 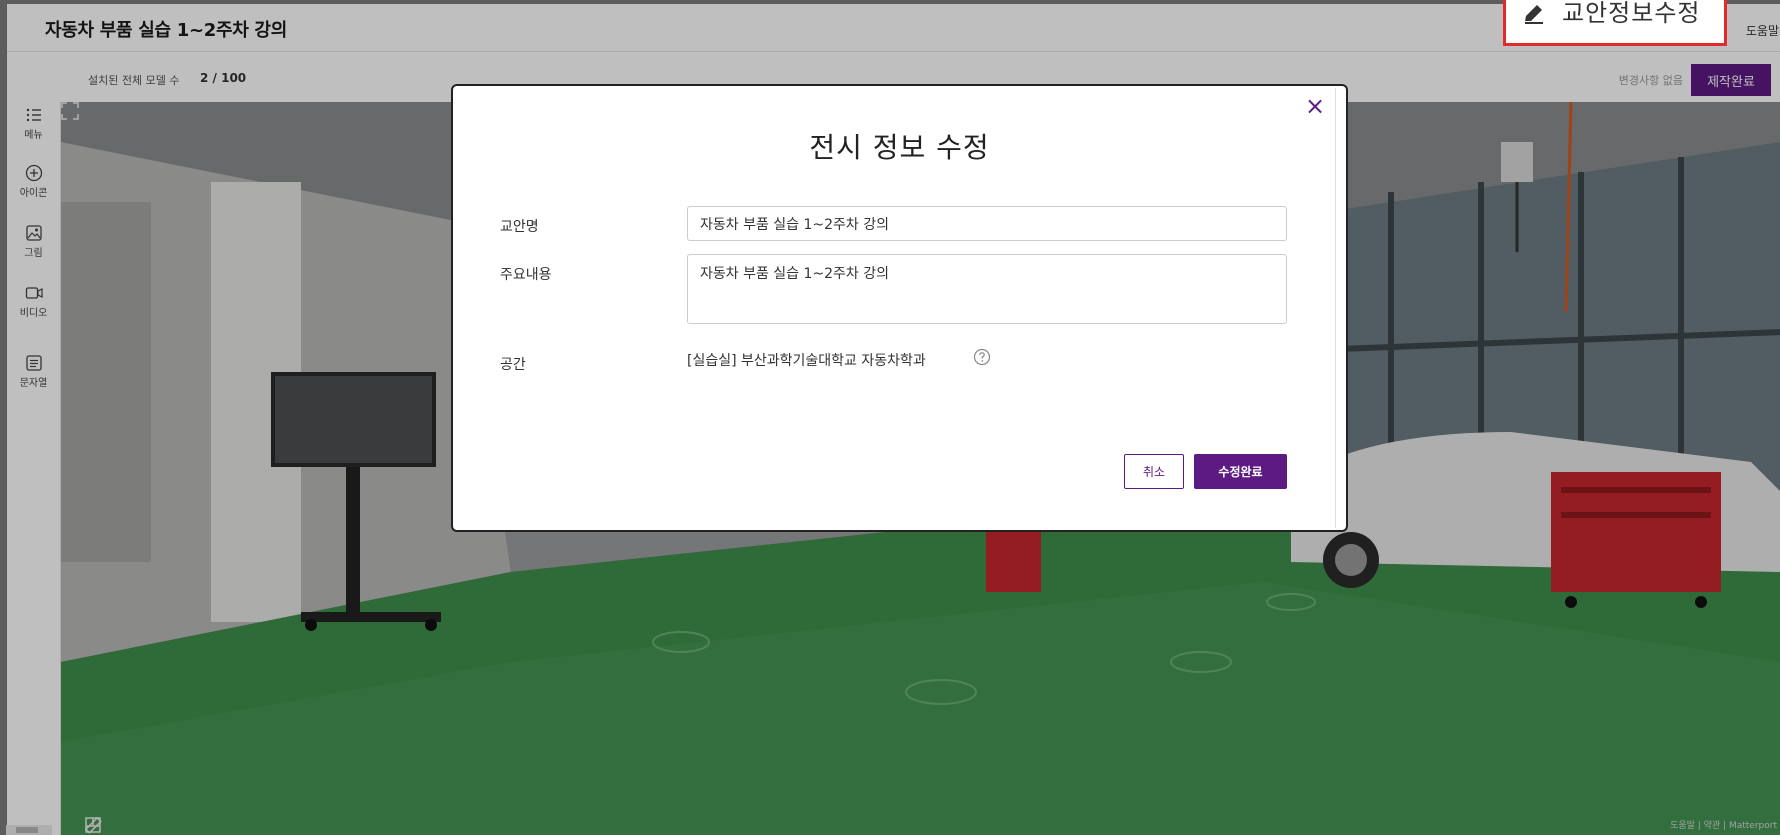 I want to click on lesson-info-edit-callout: 교안정보수정, so click(x=1615, y=23).